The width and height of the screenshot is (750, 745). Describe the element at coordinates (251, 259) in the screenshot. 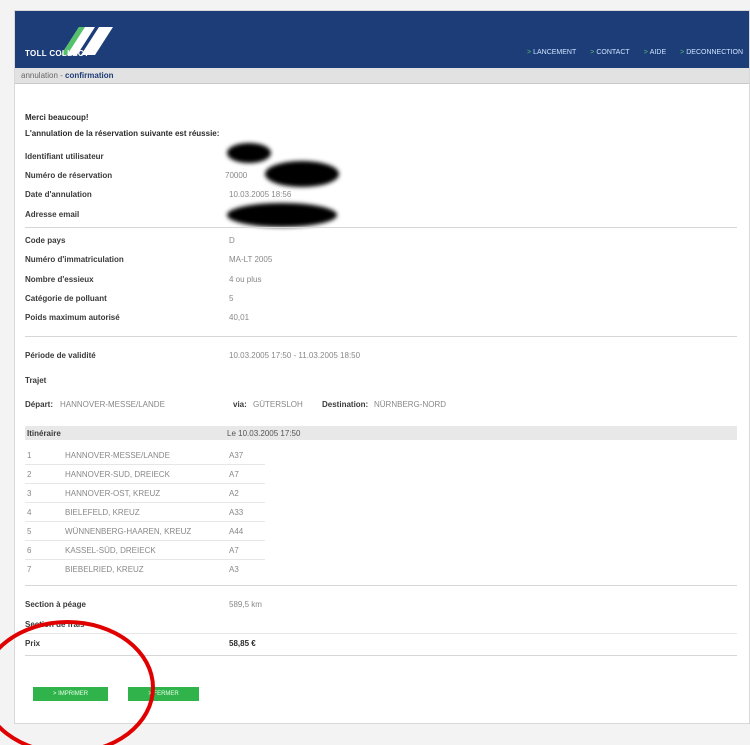

I see `registration-value: MA-LT 2005` at that location.